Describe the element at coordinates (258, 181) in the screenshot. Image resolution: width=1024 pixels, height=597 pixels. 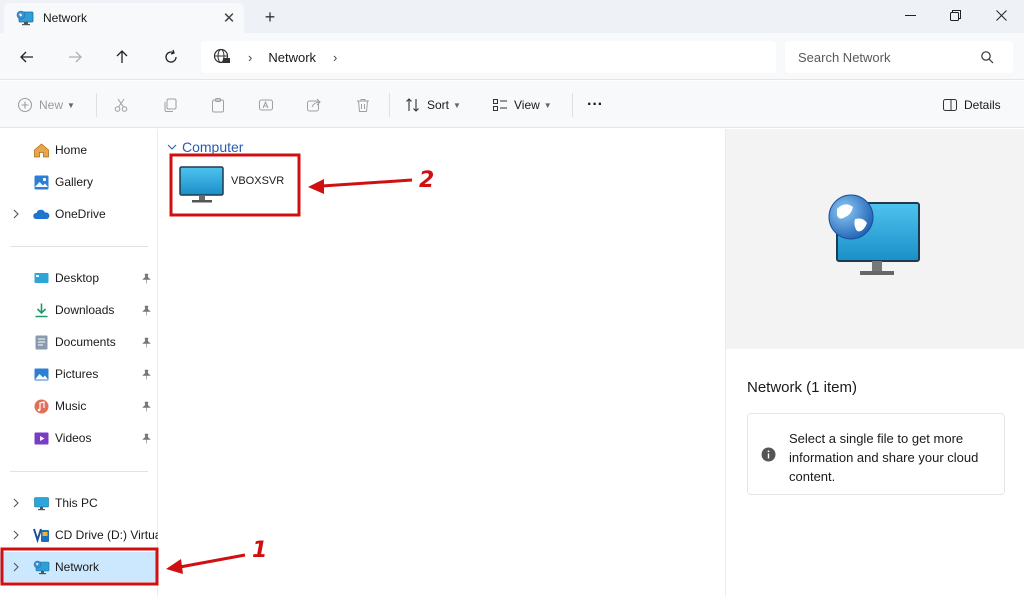
I see `item-name: VBOXSVR` at that location.